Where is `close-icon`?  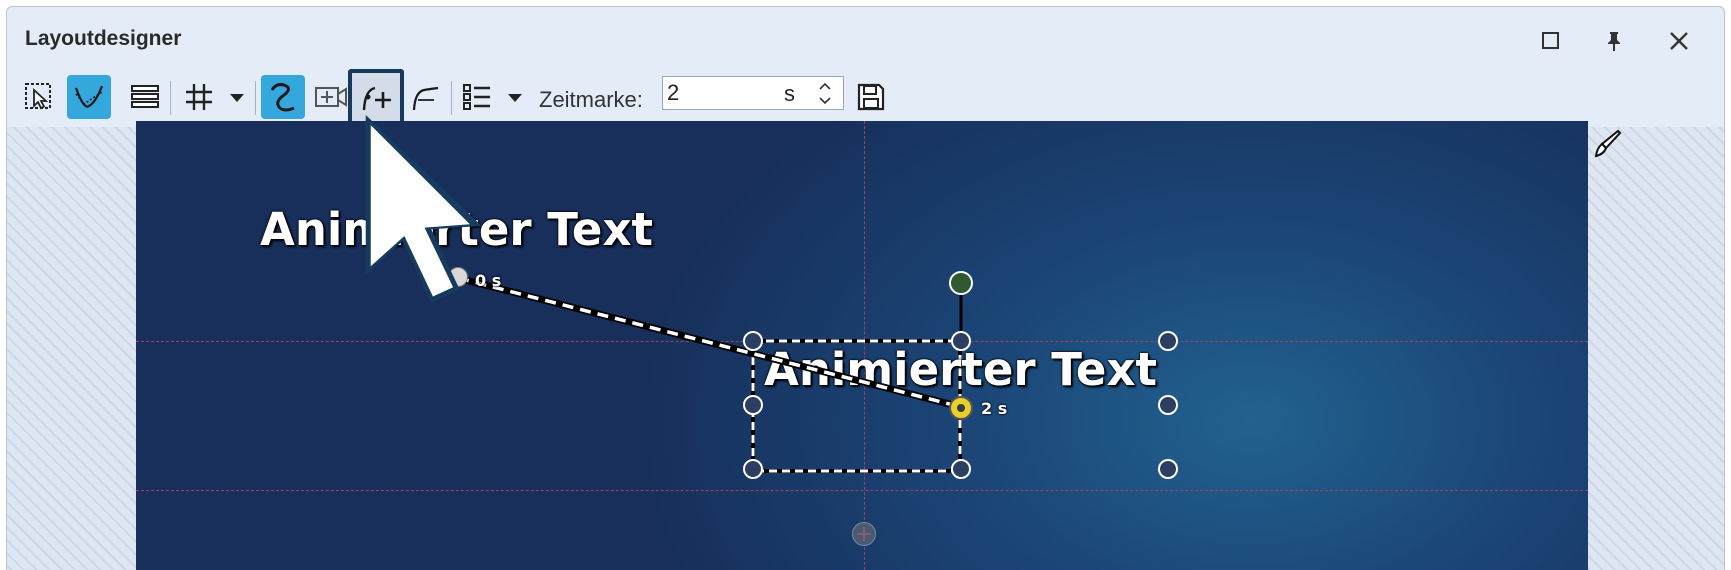 close-icon is located at coordinates (1679, 41).